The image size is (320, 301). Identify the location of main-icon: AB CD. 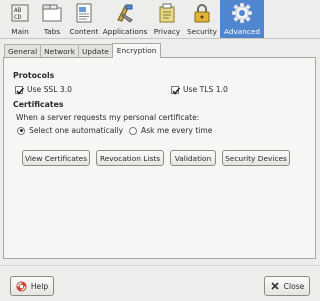
(20, 13).